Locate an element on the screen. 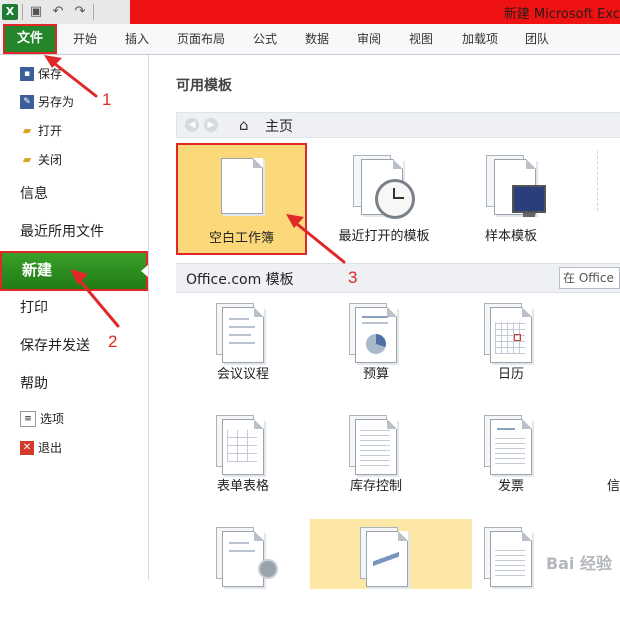  callout-number-1: 1 is located at coordinates (107, 99).